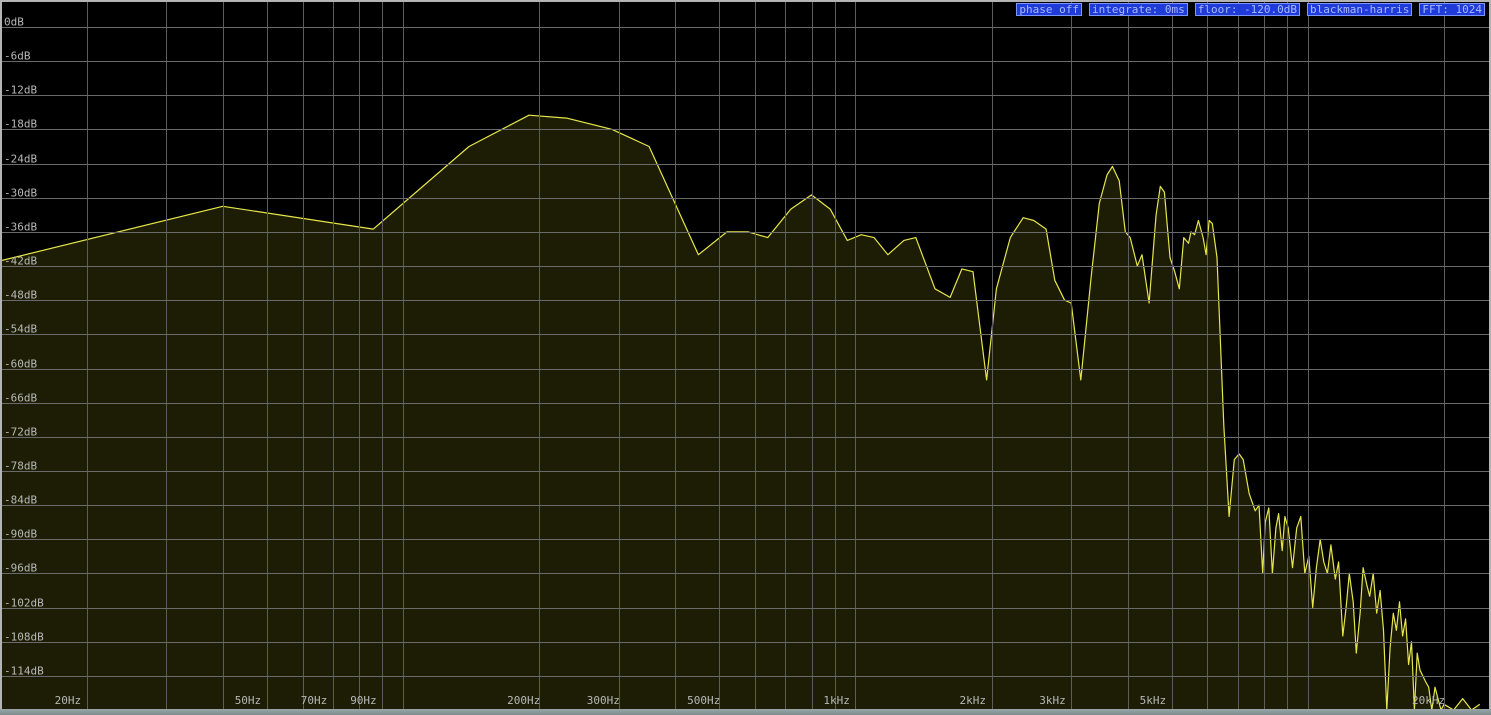 The height and width of the screenshot is (715, 1491). Describe the element at coordinates (14, 22) in the screenshot. I see `y-tick-label: 0dB` at that location.